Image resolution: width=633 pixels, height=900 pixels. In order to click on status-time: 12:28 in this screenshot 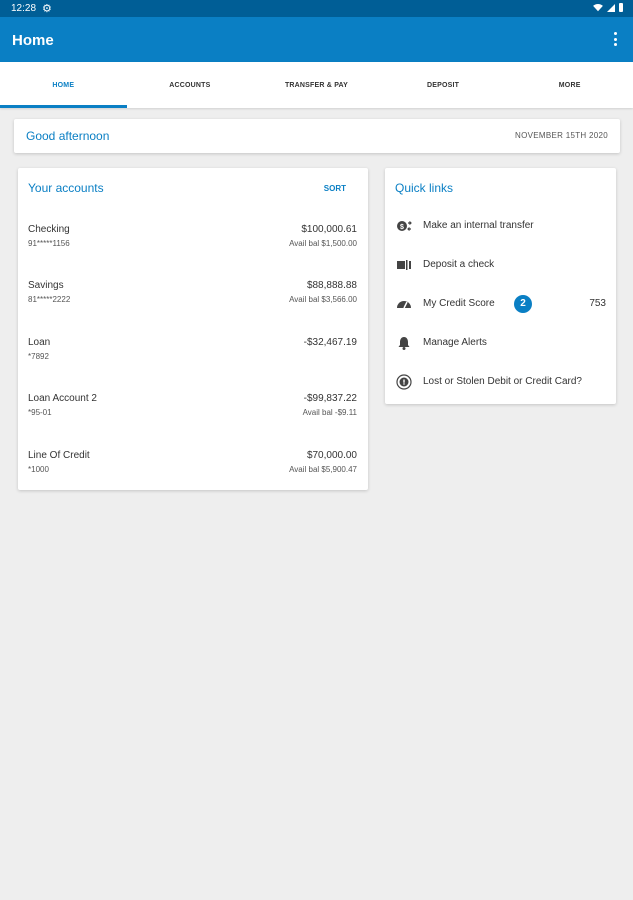, I will do `click(24, 8)`.